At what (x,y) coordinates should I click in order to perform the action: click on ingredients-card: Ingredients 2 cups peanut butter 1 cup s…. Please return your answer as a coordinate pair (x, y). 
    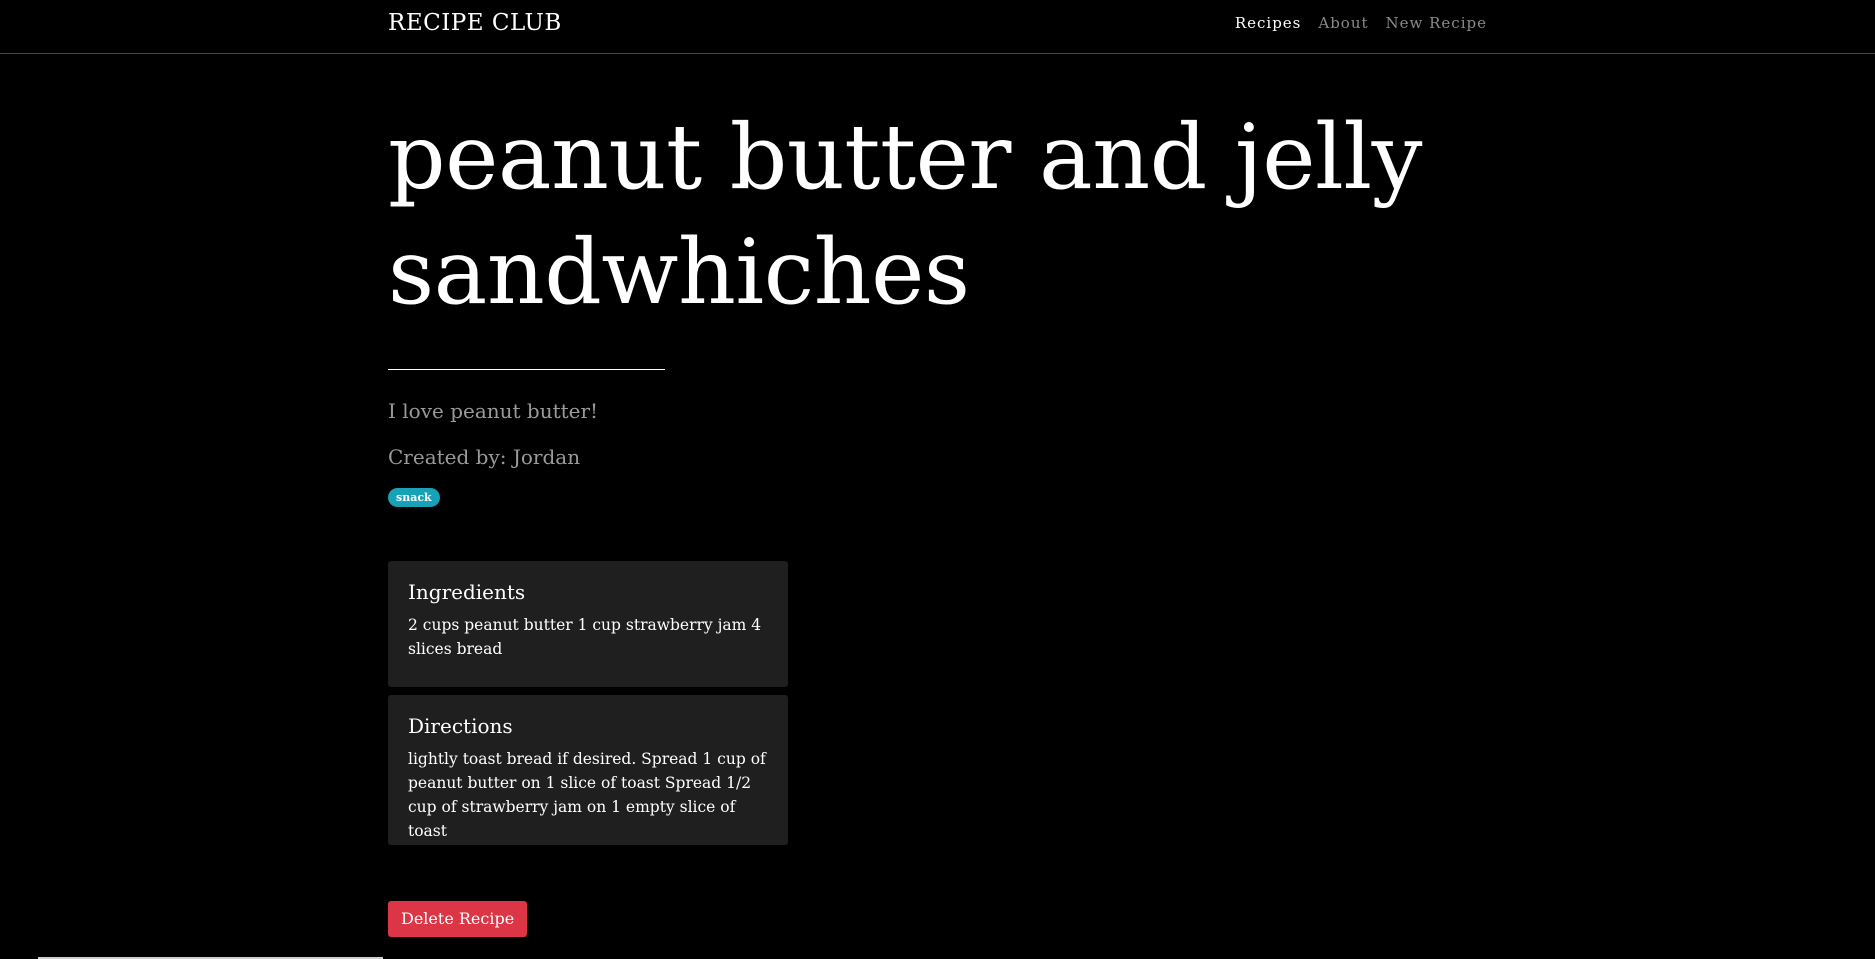
    Looking at the image, I should click on (588, 624).